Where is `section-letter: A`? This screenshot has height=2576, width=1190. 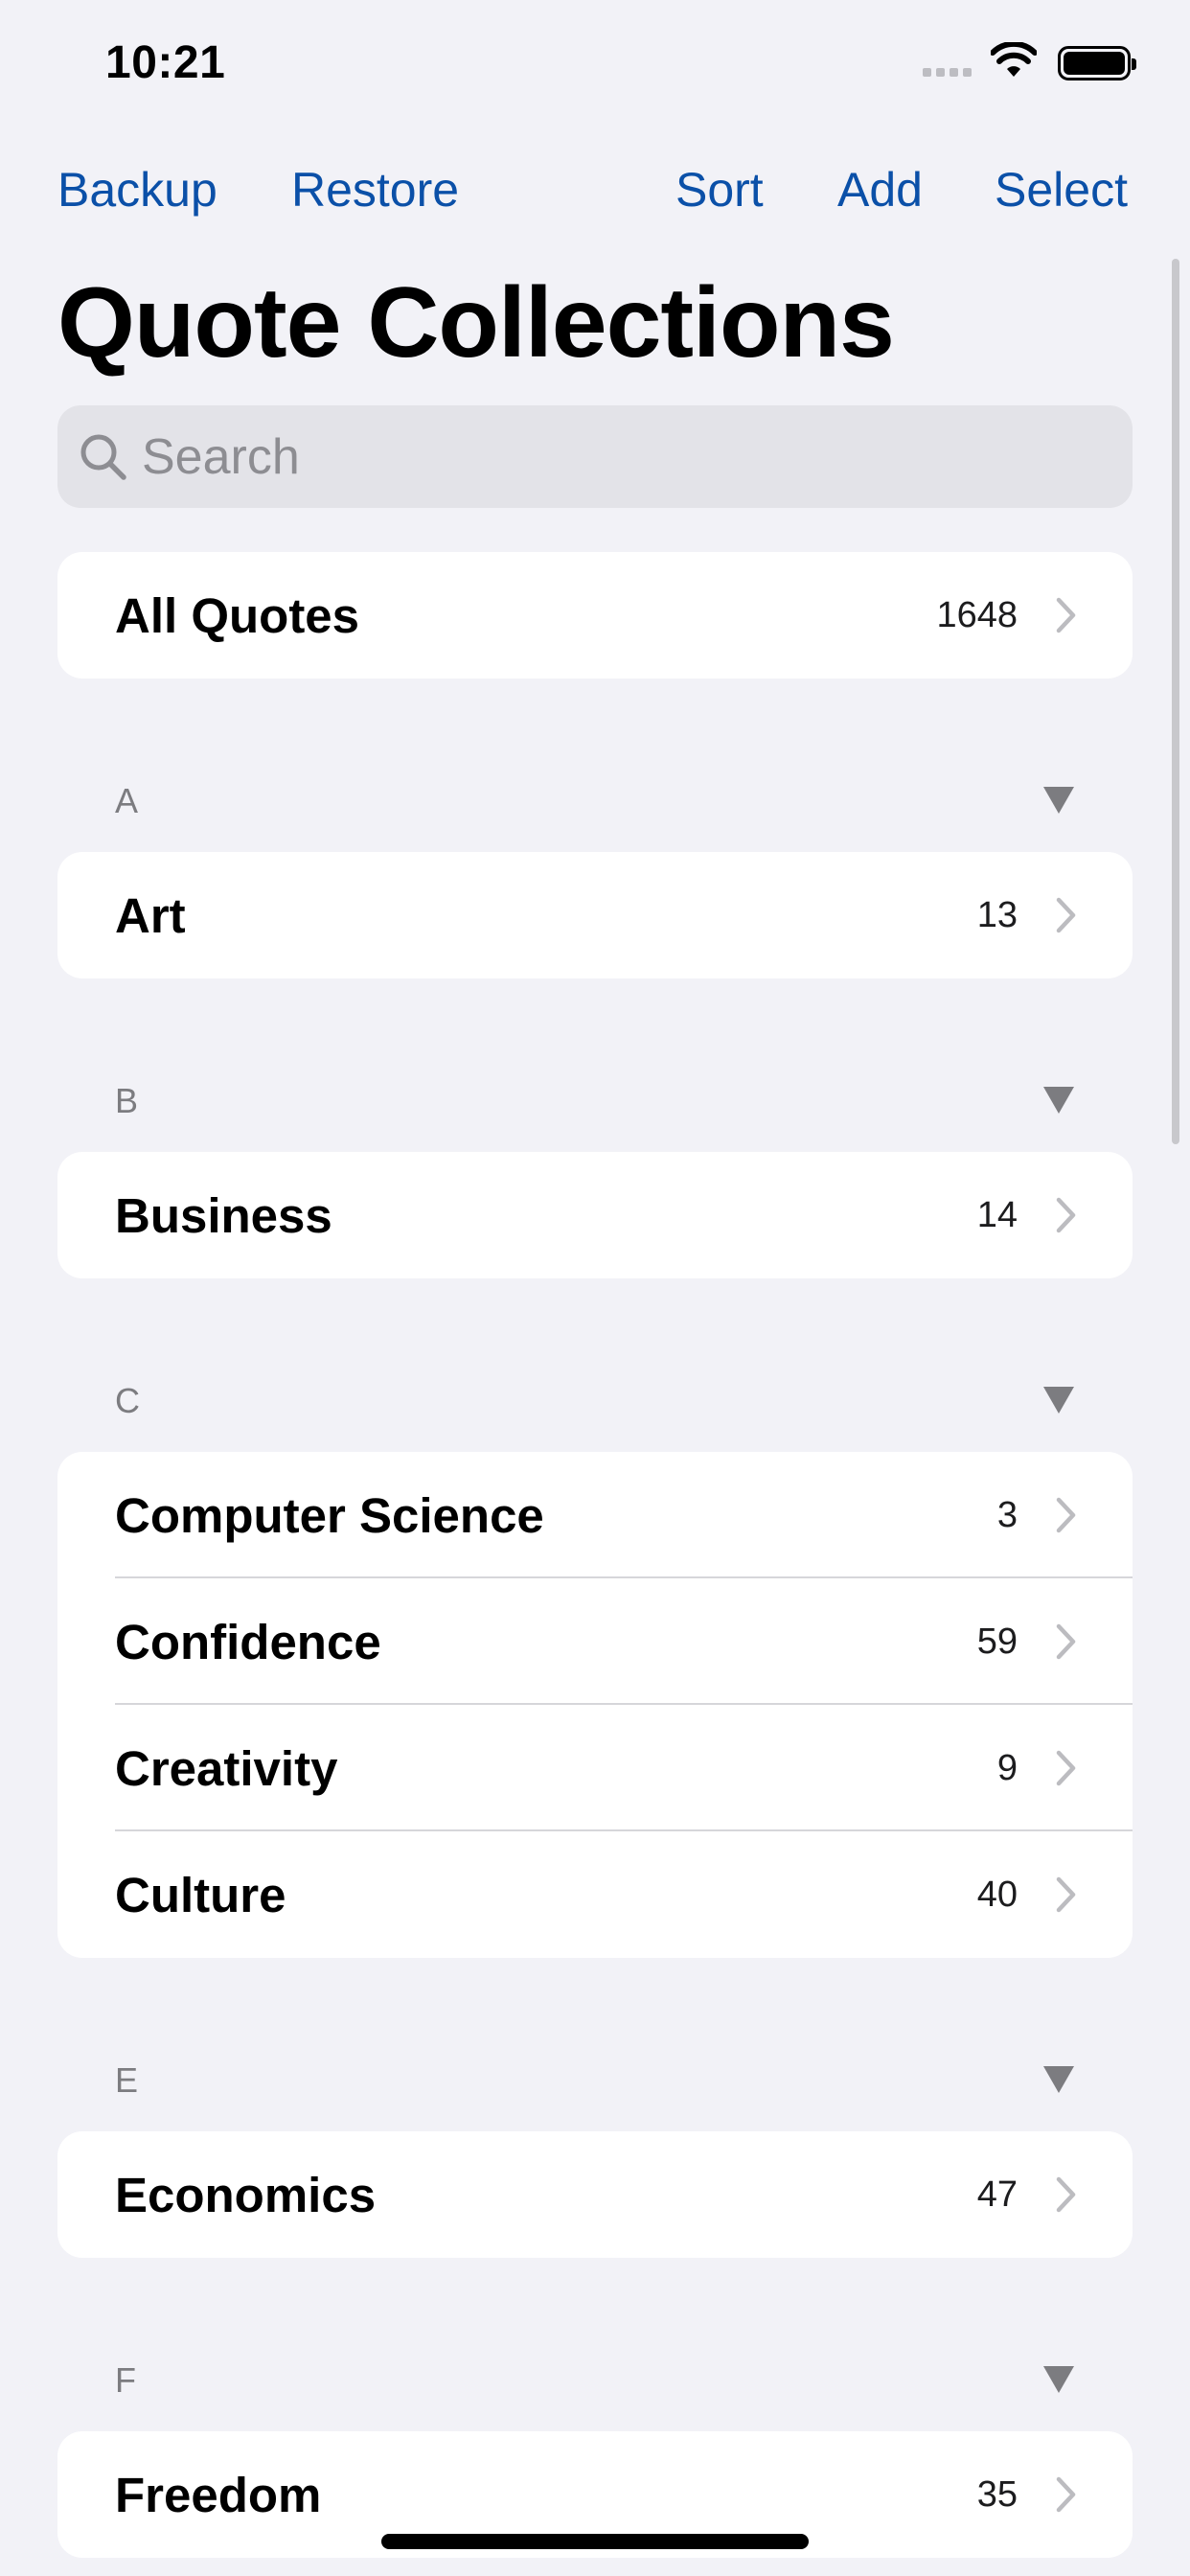
section-letter: A is located at coordinates (127, 800).